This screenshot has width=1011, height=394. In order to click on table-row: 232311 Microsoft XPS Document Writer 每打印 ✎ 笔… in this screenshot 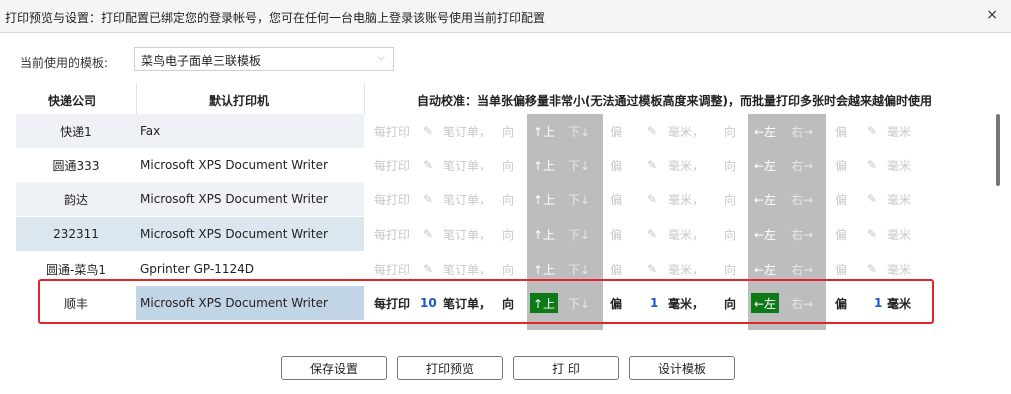, I will do `click(495, 234)`.